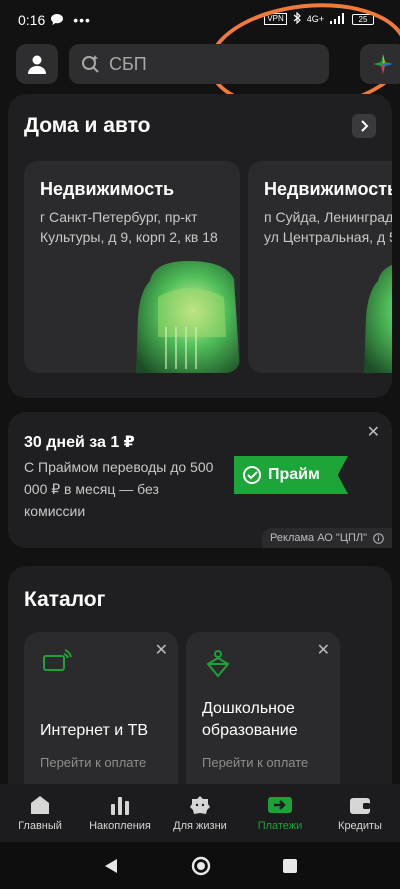 This screenshot has height=889, width=400. I want to click on wallet-icon, so click(360, 805).